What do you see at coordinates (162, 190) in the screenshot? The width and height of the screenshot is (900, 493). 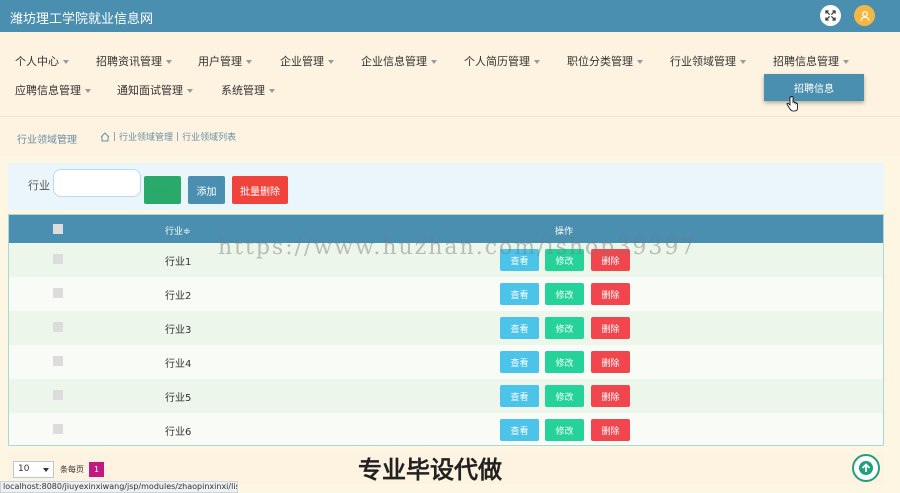 I see `search-button: 查询` at bounding box center [162, 190].